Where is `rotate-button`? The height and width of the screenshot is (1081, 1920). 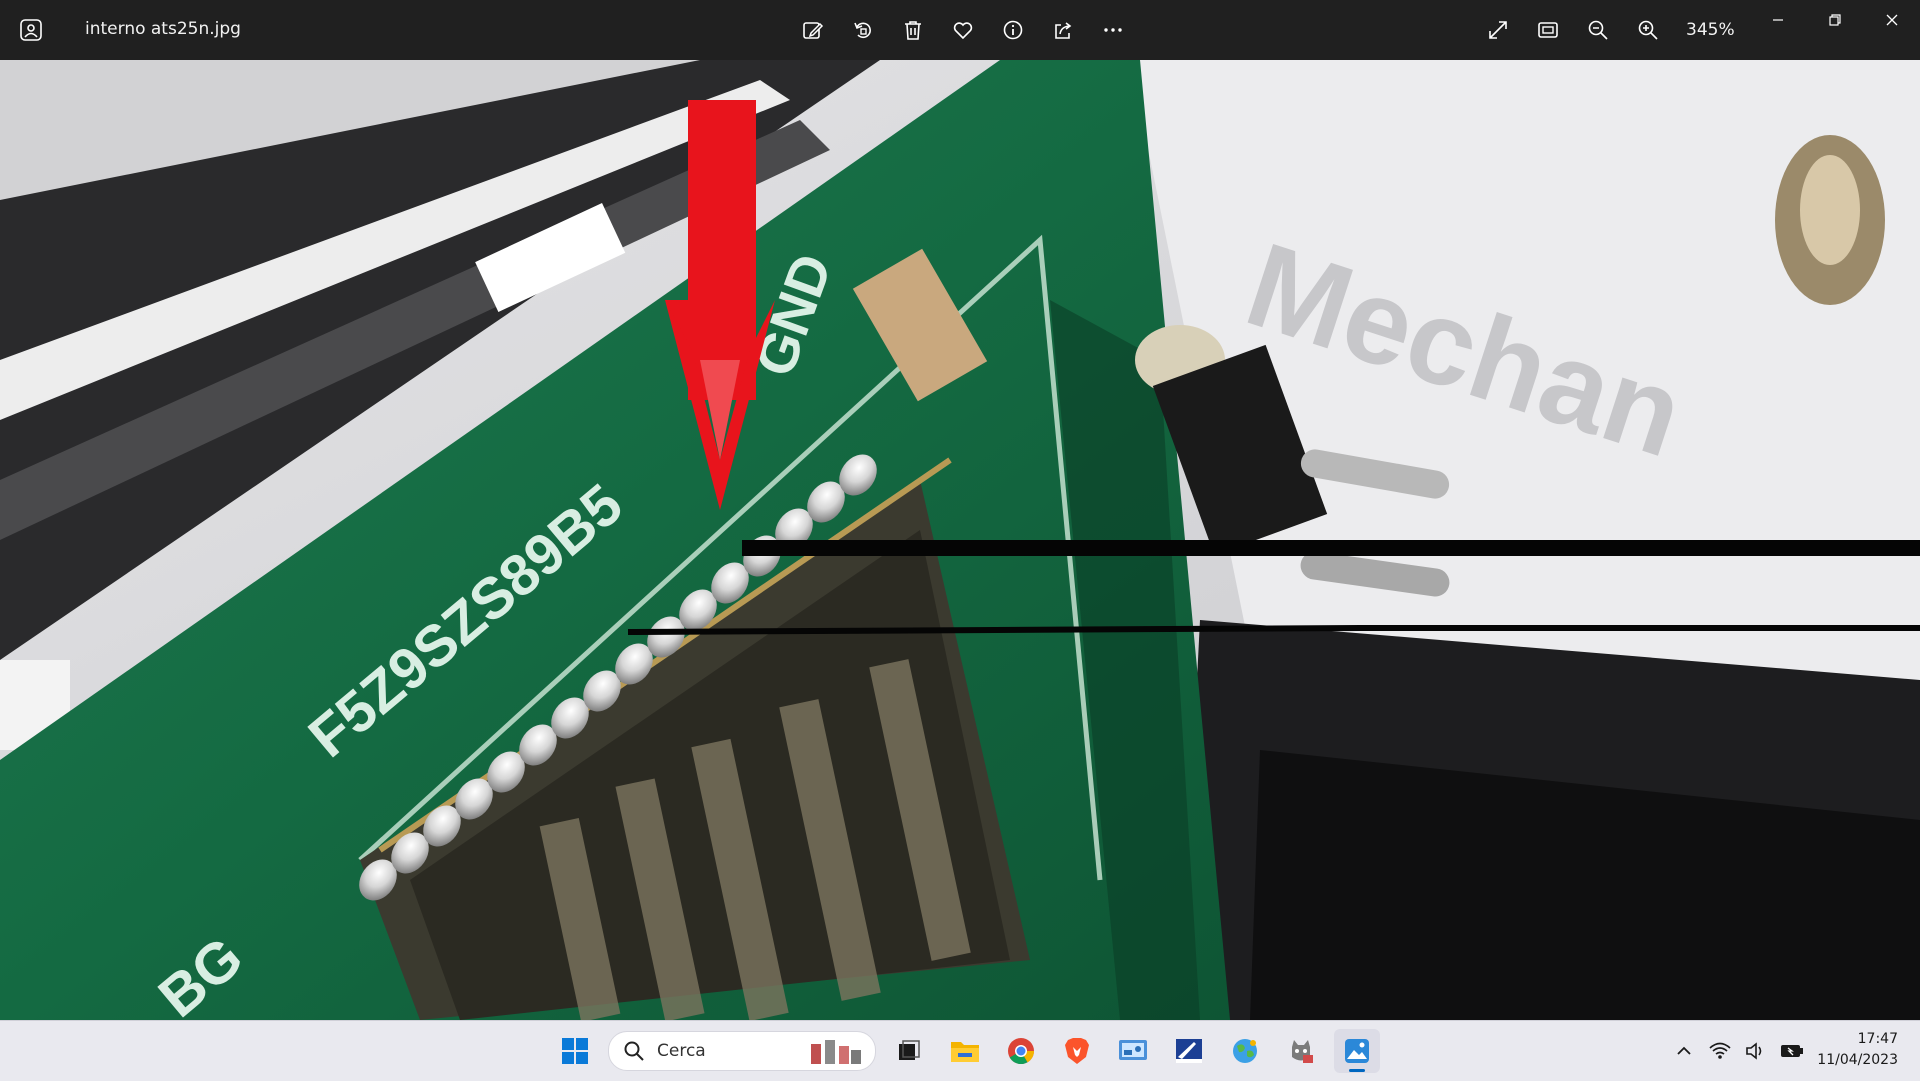 rotate-button is located at coordinates (863, 30).